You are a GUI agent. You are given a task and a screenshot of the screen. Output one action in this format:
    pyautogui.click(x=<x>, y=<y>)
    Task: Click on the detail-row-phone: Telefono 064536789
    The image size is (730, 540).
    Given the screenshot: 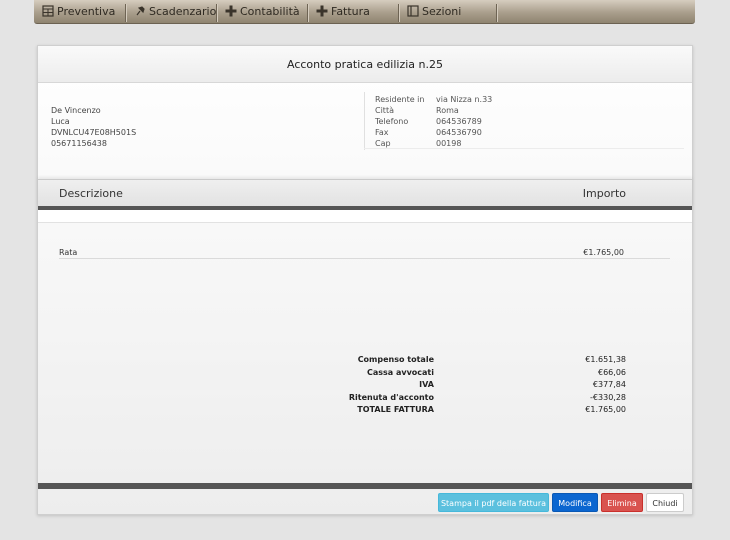 What is the action you would take?
    pyautogui.click(x=433, y=121)
    